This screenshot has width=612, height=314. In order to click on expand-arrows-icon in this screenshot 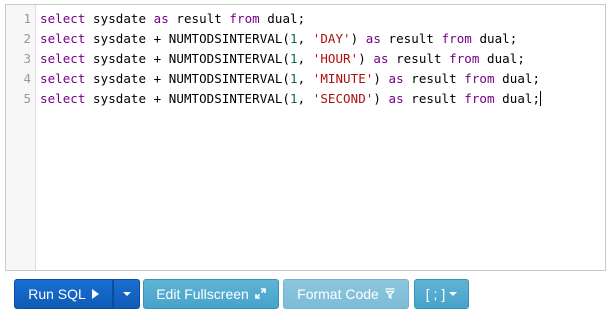, I will do `click(260, 294)`.